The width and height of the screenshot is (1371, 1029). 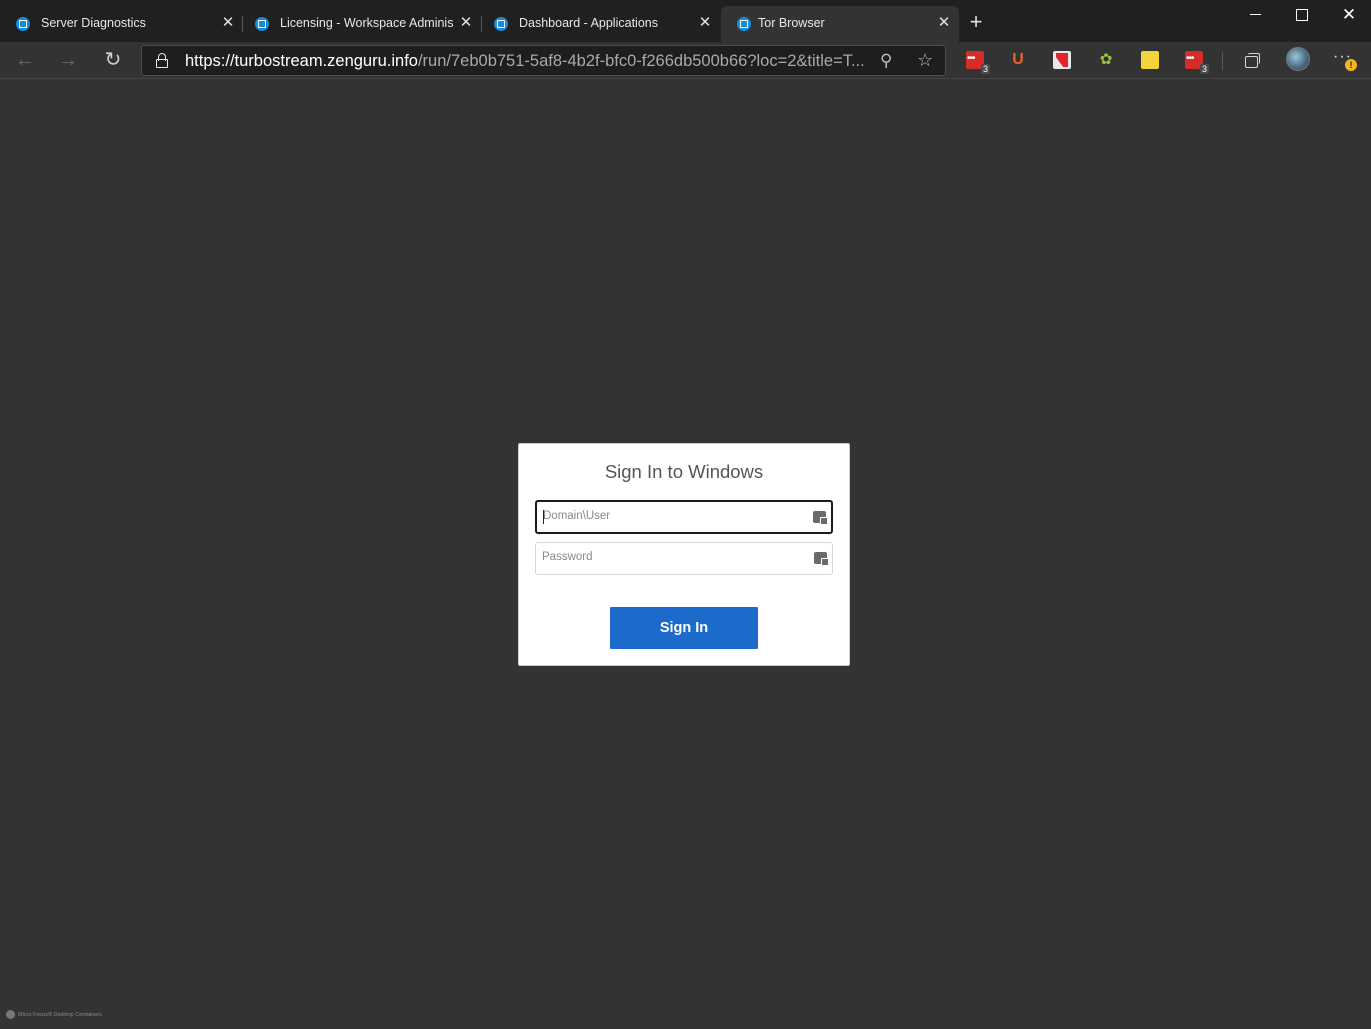 I want to click on signin-heading: Sign In to Windows, so click(x=684, y=471).